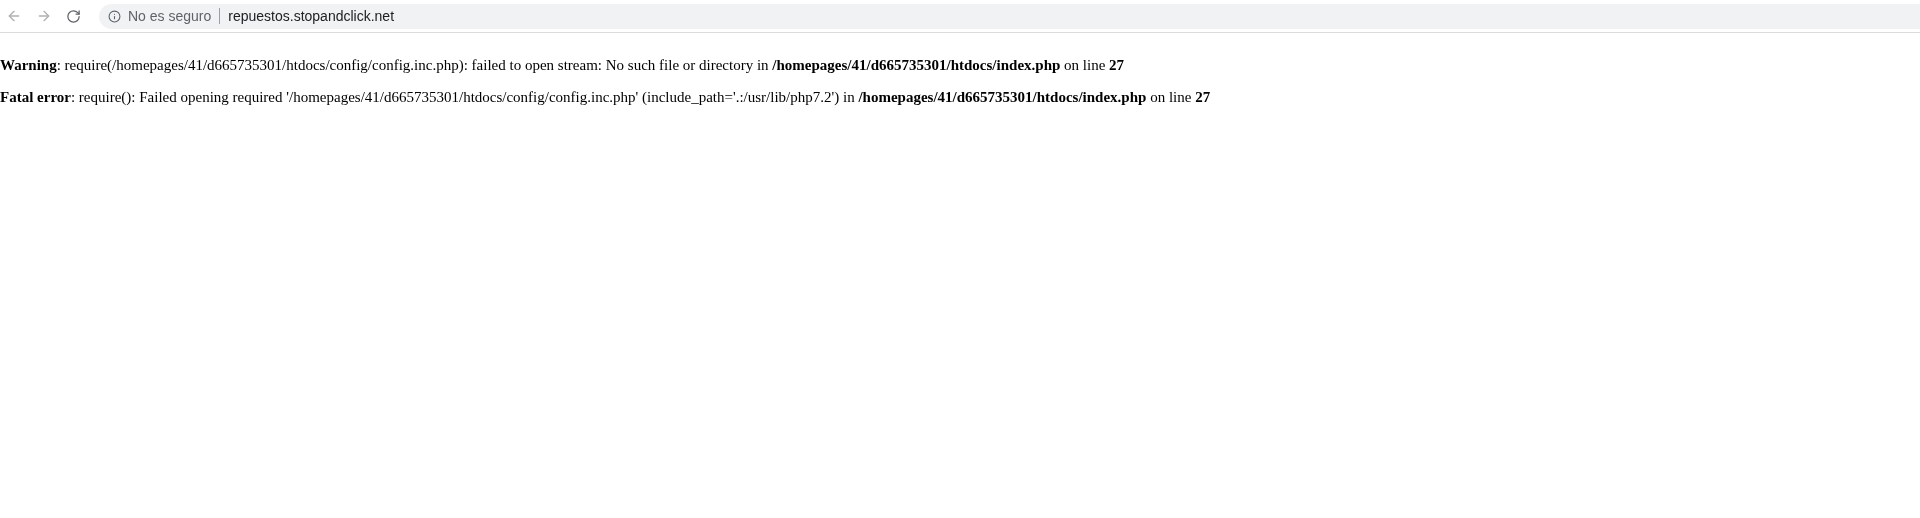  What do you see at coordinates (606, 97) in the screenshot?
I see `error-message: Fatal error: require(): Failed opening required '/homepages/41/d665735301/htdocs/config/config.inc.php' (include_path='.:/usr/lib/php7.2') in /homepages/41/d665735301/htdocs/index.php on line 27` at bounding box center [606, 97].